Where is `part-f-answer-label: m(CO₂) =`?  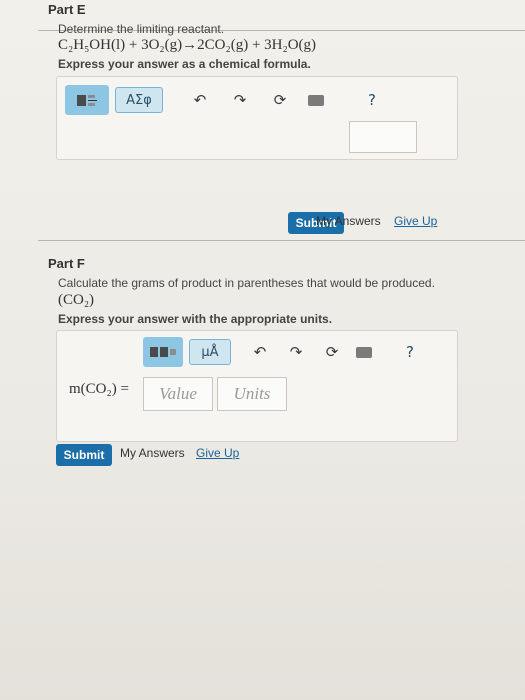 part-f-answer-label: m(CO₂) = is located at coordinates (99, 389).